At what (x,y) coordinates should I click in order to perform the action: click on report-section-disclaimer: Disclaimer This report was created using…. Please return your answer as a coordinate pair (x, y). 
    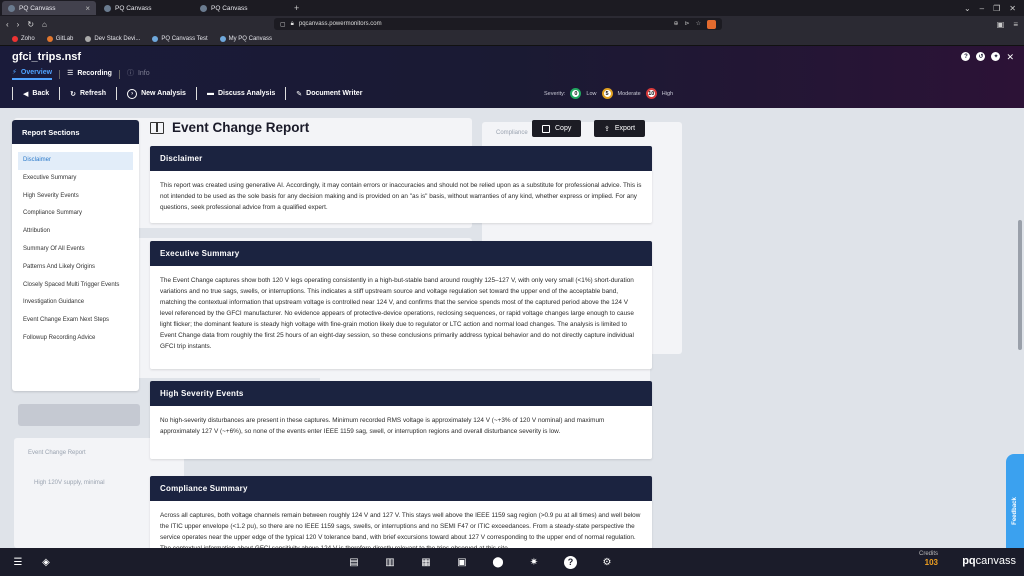
    Looking at the image, I should click on (401, 184).